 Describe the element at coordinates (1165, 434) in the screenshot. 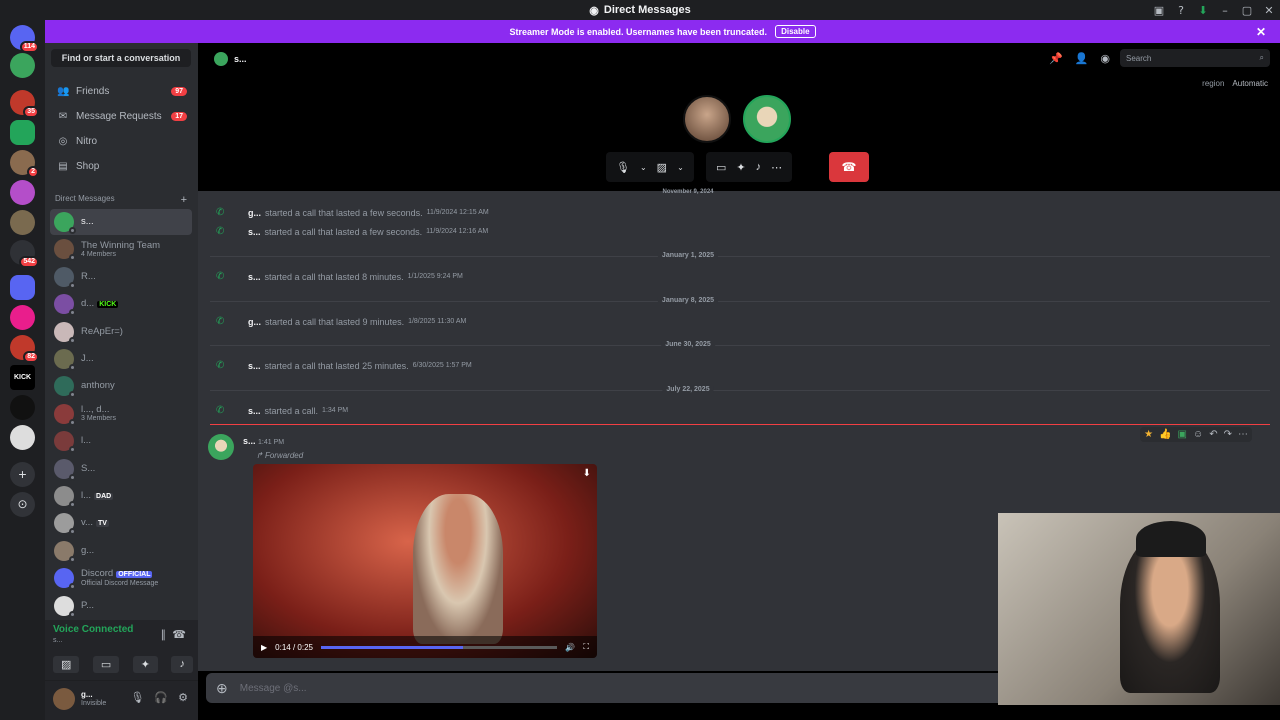

I see `thumbs-up-icon: 👍` at that location.